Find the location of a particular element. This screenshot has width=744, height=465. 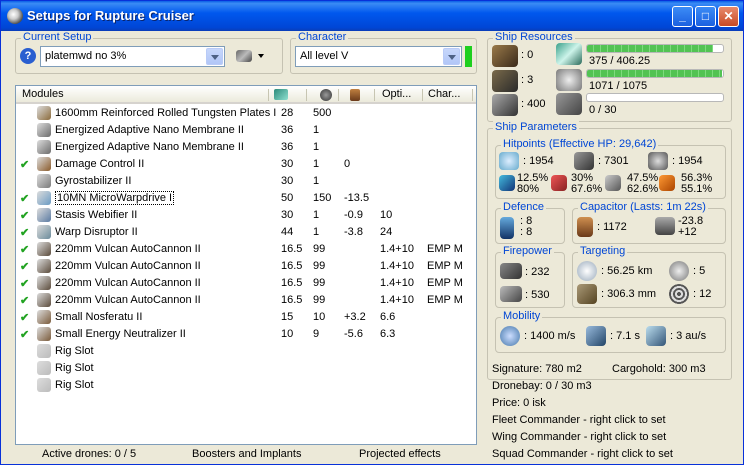

drone-bay-icon is located at coordinates (505, 105).